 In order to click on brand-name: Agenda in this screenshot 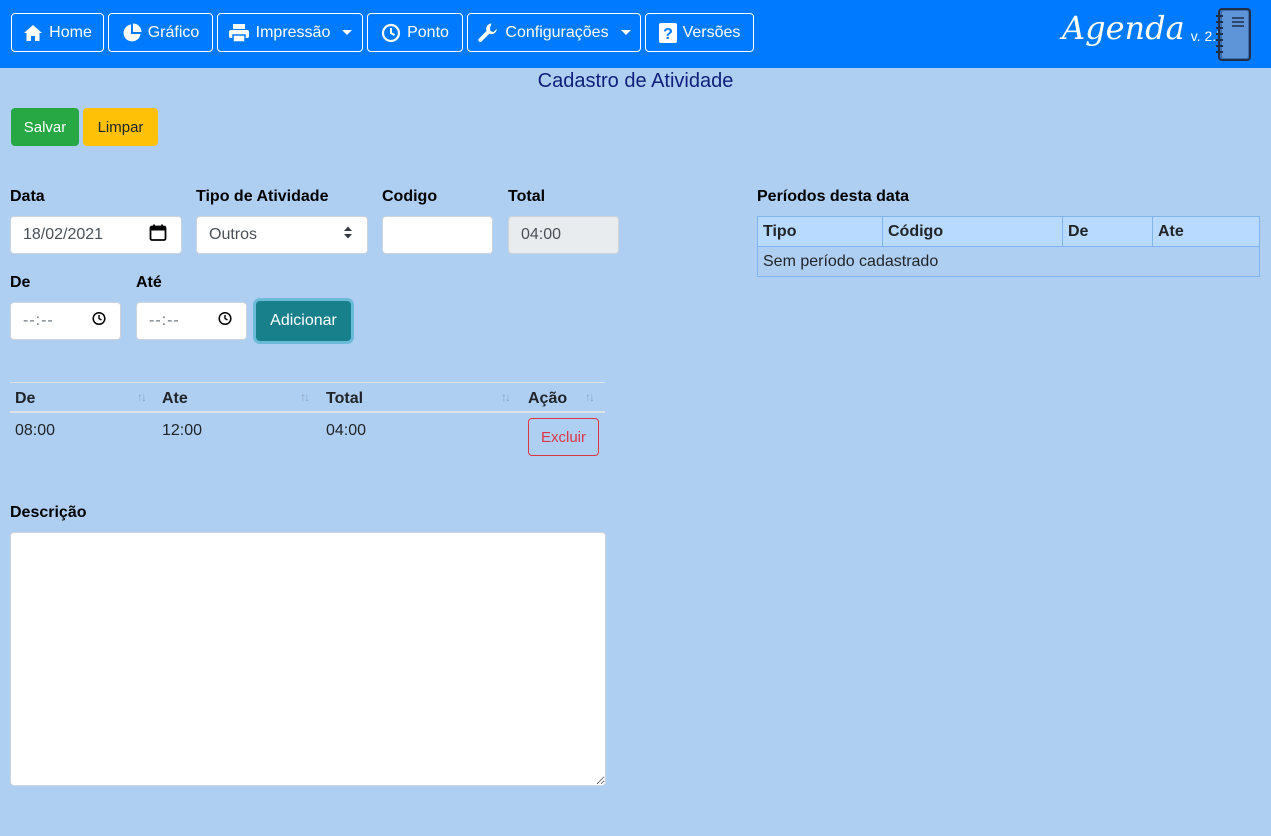, I will do `click(1123, 28)`.